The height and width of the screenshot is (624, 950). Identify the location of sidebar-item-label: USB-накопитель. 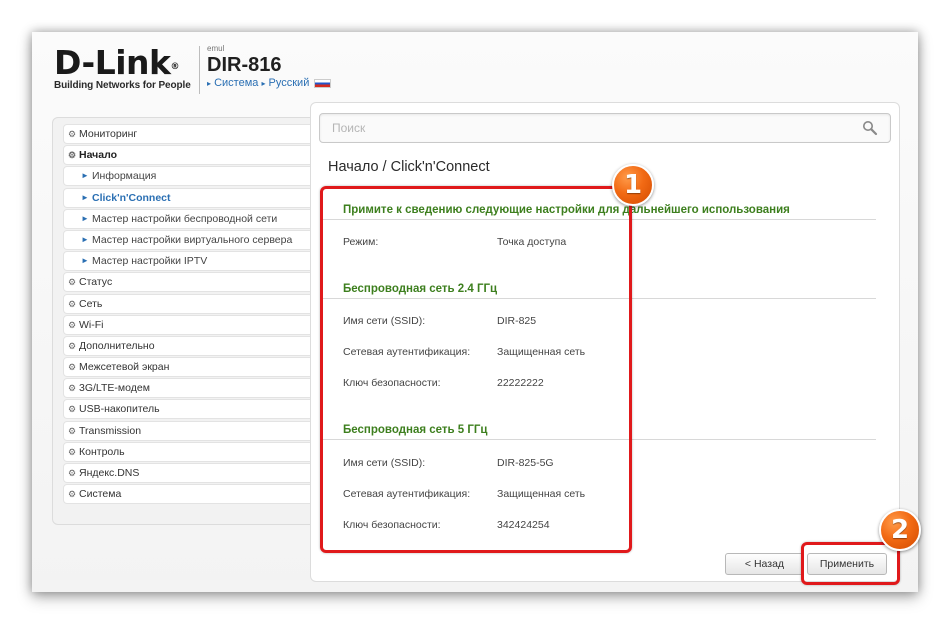
(119, 409).